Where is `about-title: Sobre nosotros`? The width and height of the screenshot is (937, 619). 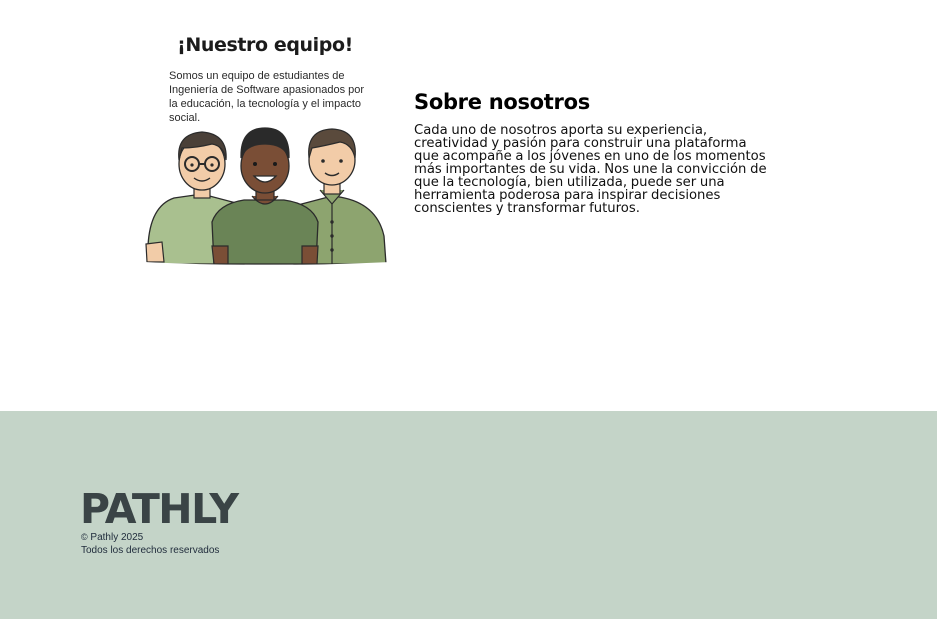
about-title: Sobre nosotros is located at coordinates (502, 102).